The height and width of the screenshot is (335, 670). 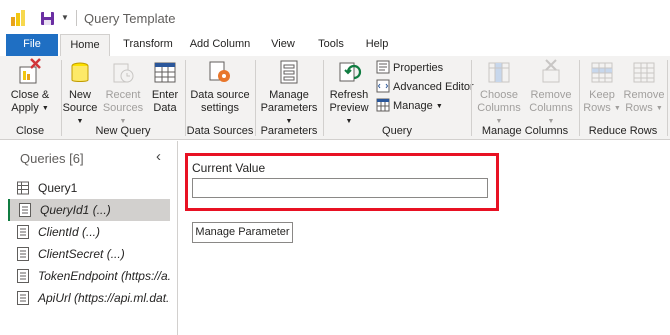 I want to click on ribbon-group-close: Close & Apply ▼ Close, so click(x=30, y=98).